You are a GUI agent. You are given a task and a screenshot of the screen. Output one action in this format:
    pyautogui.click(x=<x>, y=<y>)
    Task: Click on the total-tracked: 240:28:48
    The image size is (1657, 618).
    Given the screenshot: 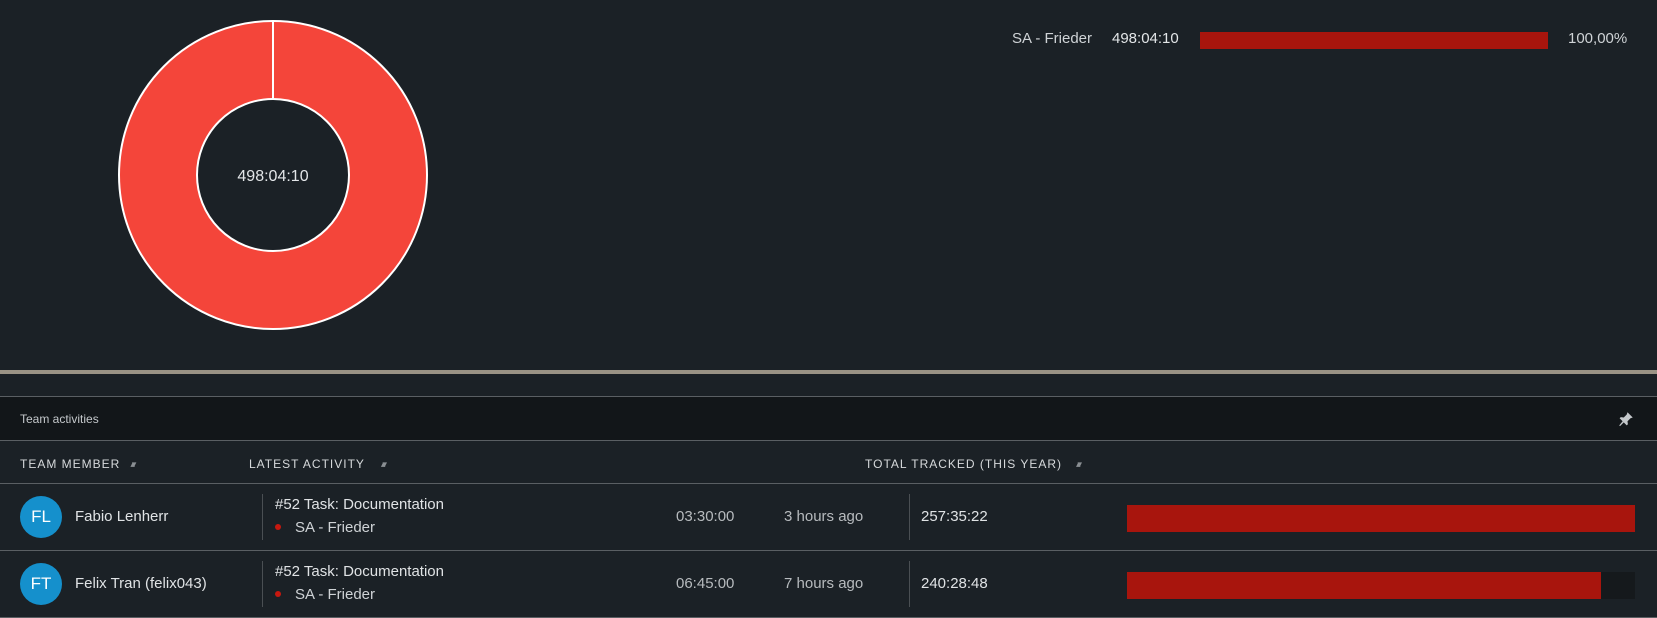 What is the action you would take?
    pyautogui.click(x=954, y=583)
    